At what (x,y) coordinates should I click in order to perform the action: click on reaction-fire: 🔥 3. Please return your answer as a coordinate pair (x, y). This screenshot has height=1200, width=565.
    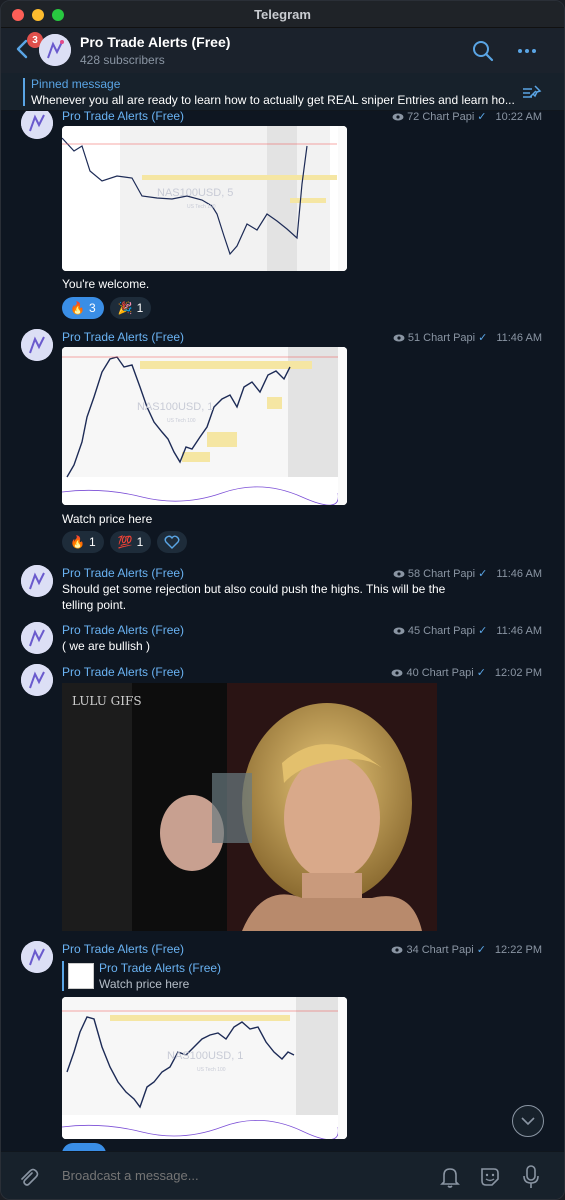
    Looking at the image, I should click on (83, 308).